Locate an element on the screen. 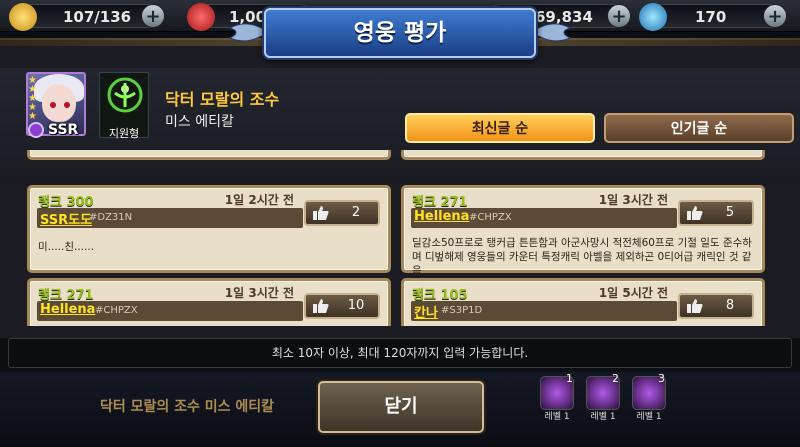 The image size is (800, 447). grade-orb-icon is located at coordinates (36, 130).